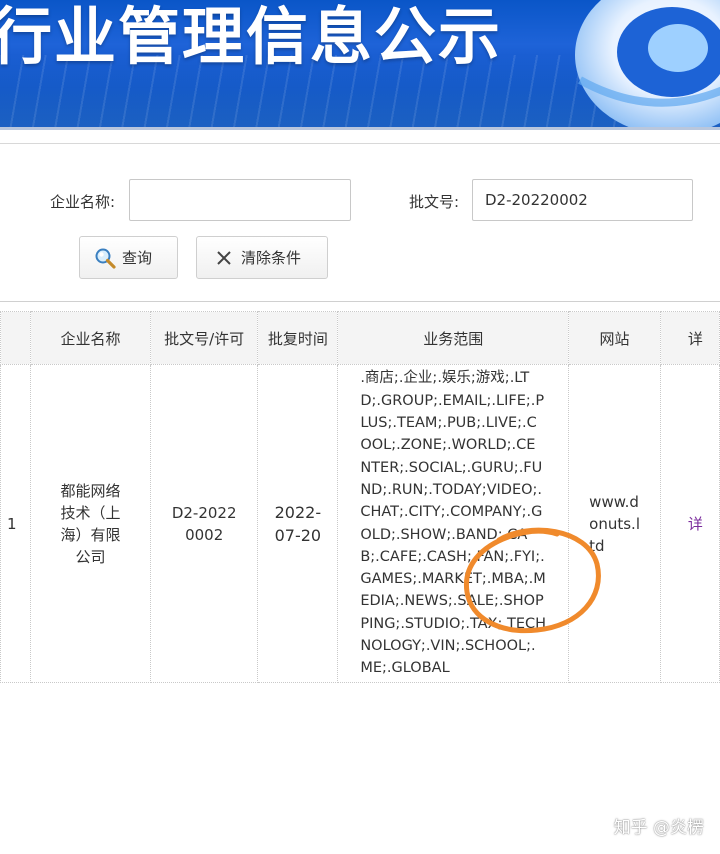 This screenshot has height=854, width=720. What do you see at coordinates (105, 258) in the screenshot?
I see `search-icon` at bounding box center [105, 258].